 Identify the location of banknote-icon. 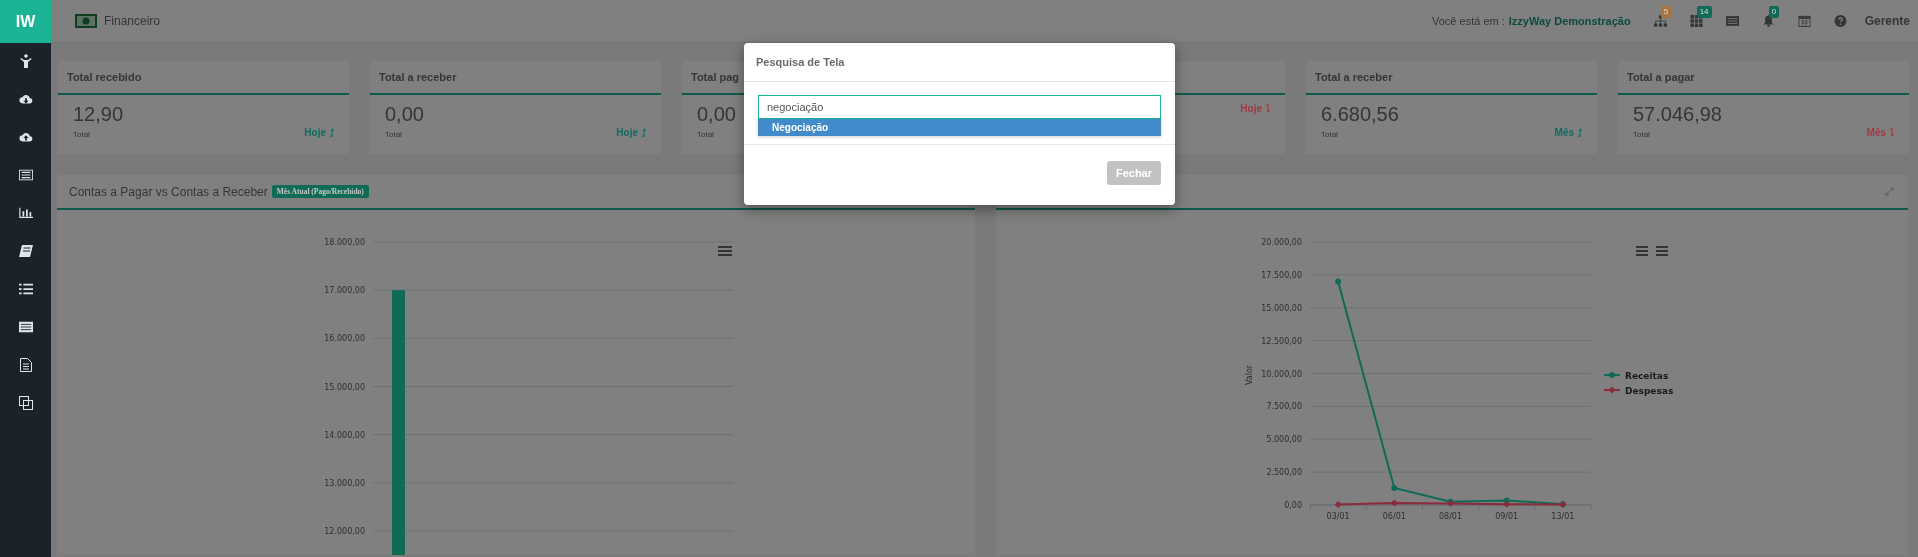
(86, 21).